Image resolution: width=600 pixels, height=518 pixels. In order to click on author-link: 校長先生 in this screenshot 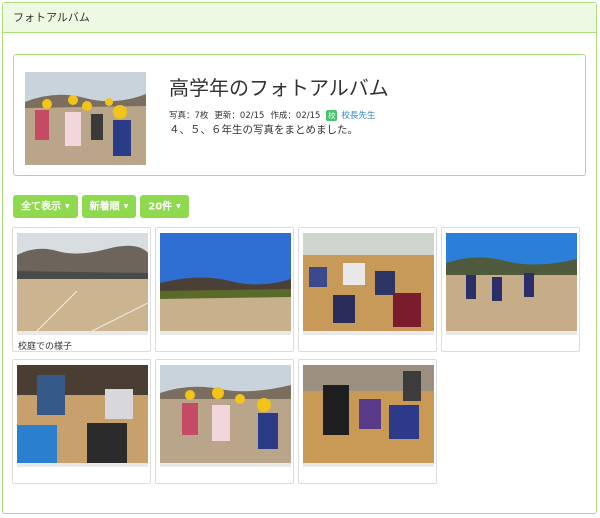, I will do `click(358, 115)`.